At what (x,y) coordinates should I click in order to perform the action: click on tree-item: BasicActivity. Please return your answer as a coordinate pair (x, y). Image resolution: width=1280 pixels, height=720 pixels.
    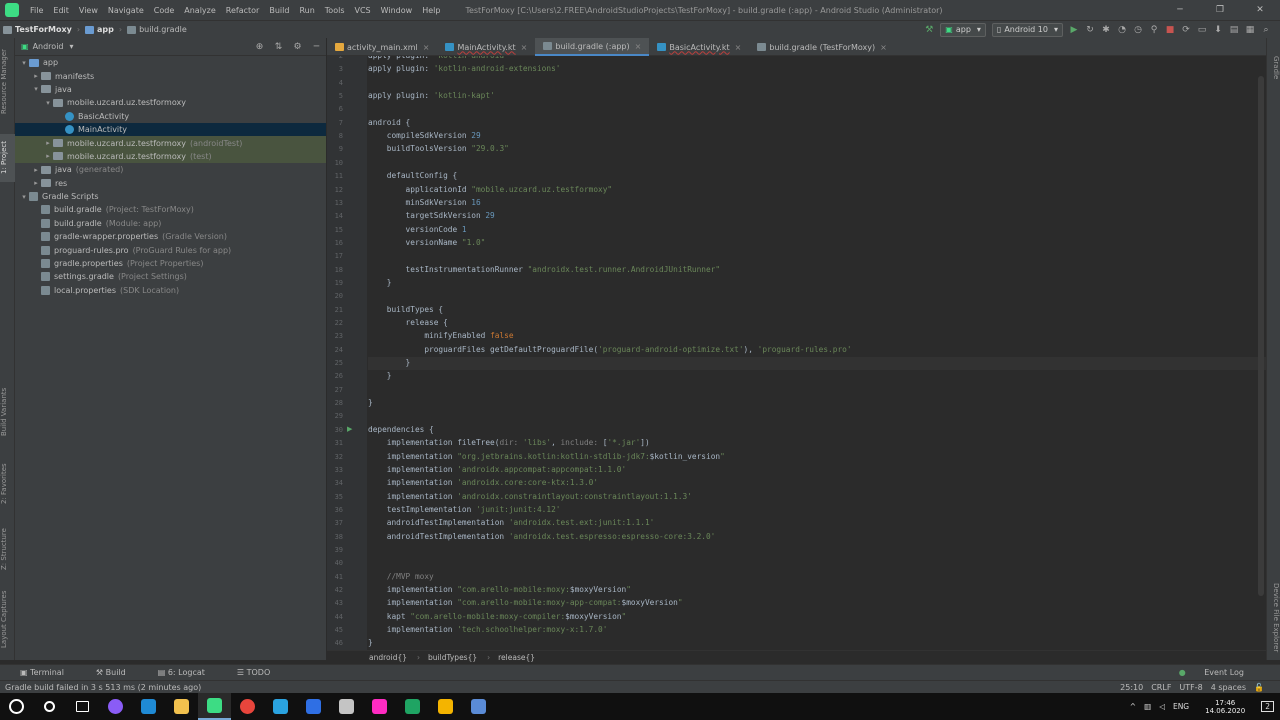
    Looking at the image, I should click on (170, 116).